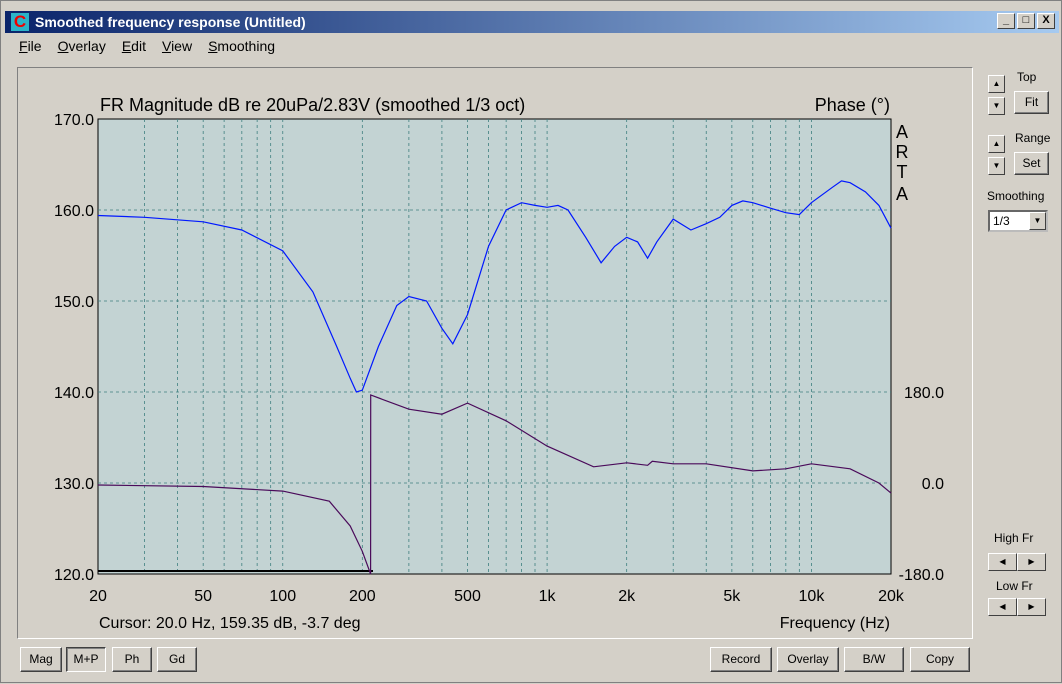  I want to click on high-fr-right-button: ▶, so click(1031, 562).